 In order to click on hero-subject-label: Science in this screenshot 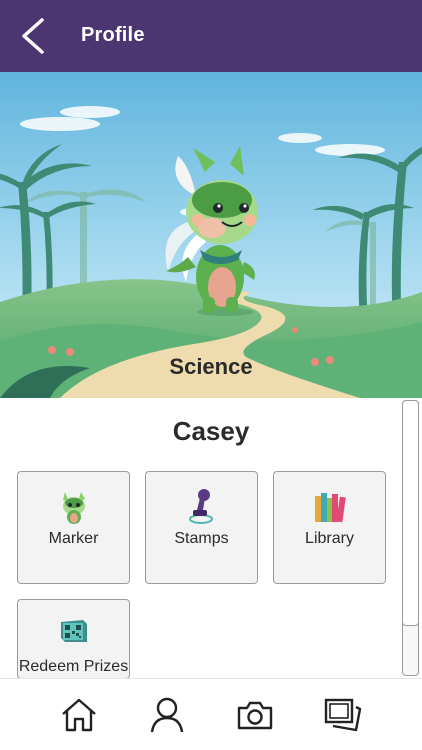, I will do `click(211, 366)`.